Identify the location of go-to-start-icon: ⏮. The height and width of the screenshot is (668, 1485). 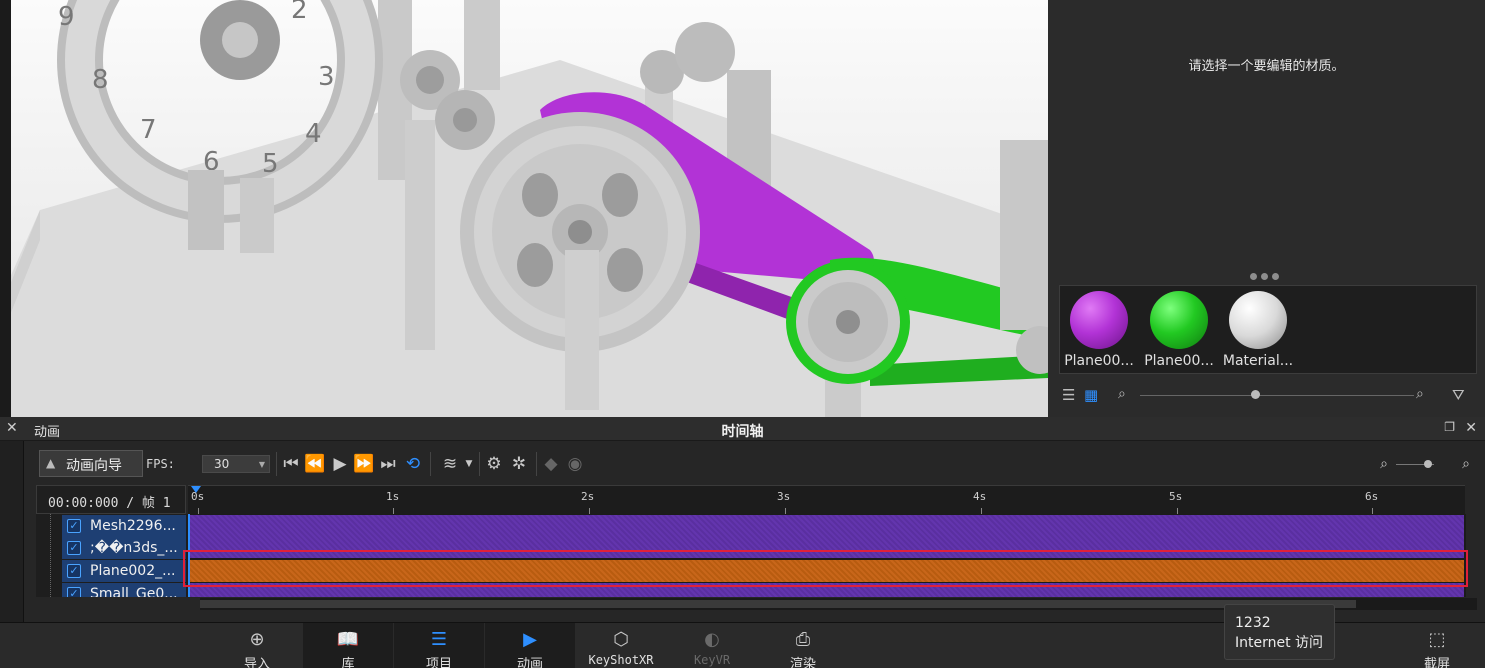
(291, 464).